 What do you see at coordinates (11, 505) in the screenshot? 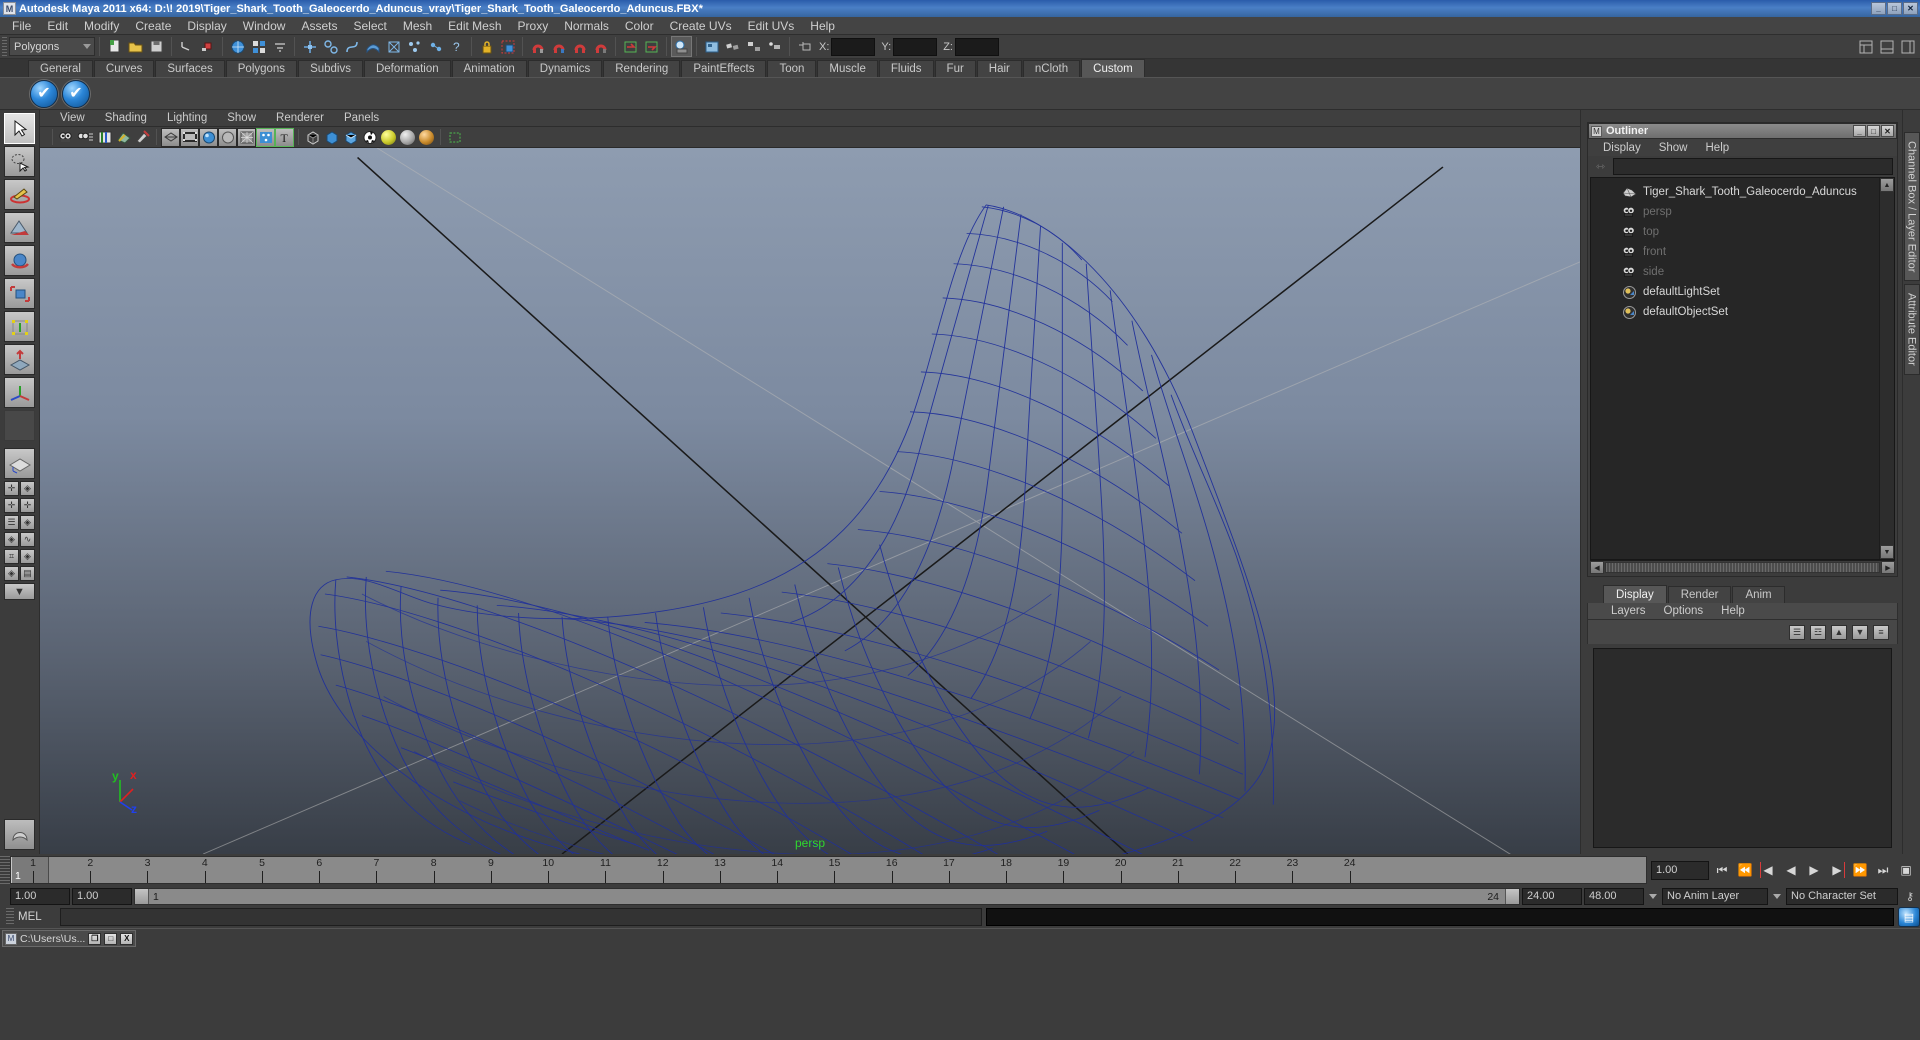
I see `two-pane-side-layout: ✛` at bounding box center [11, 505].